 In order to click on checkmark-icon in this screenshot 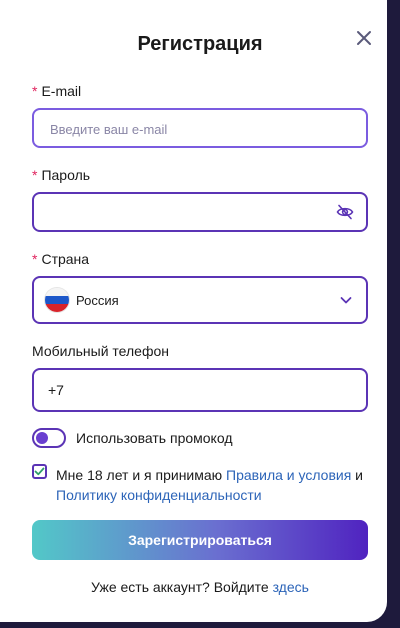, I will do `click(39, 471)`.